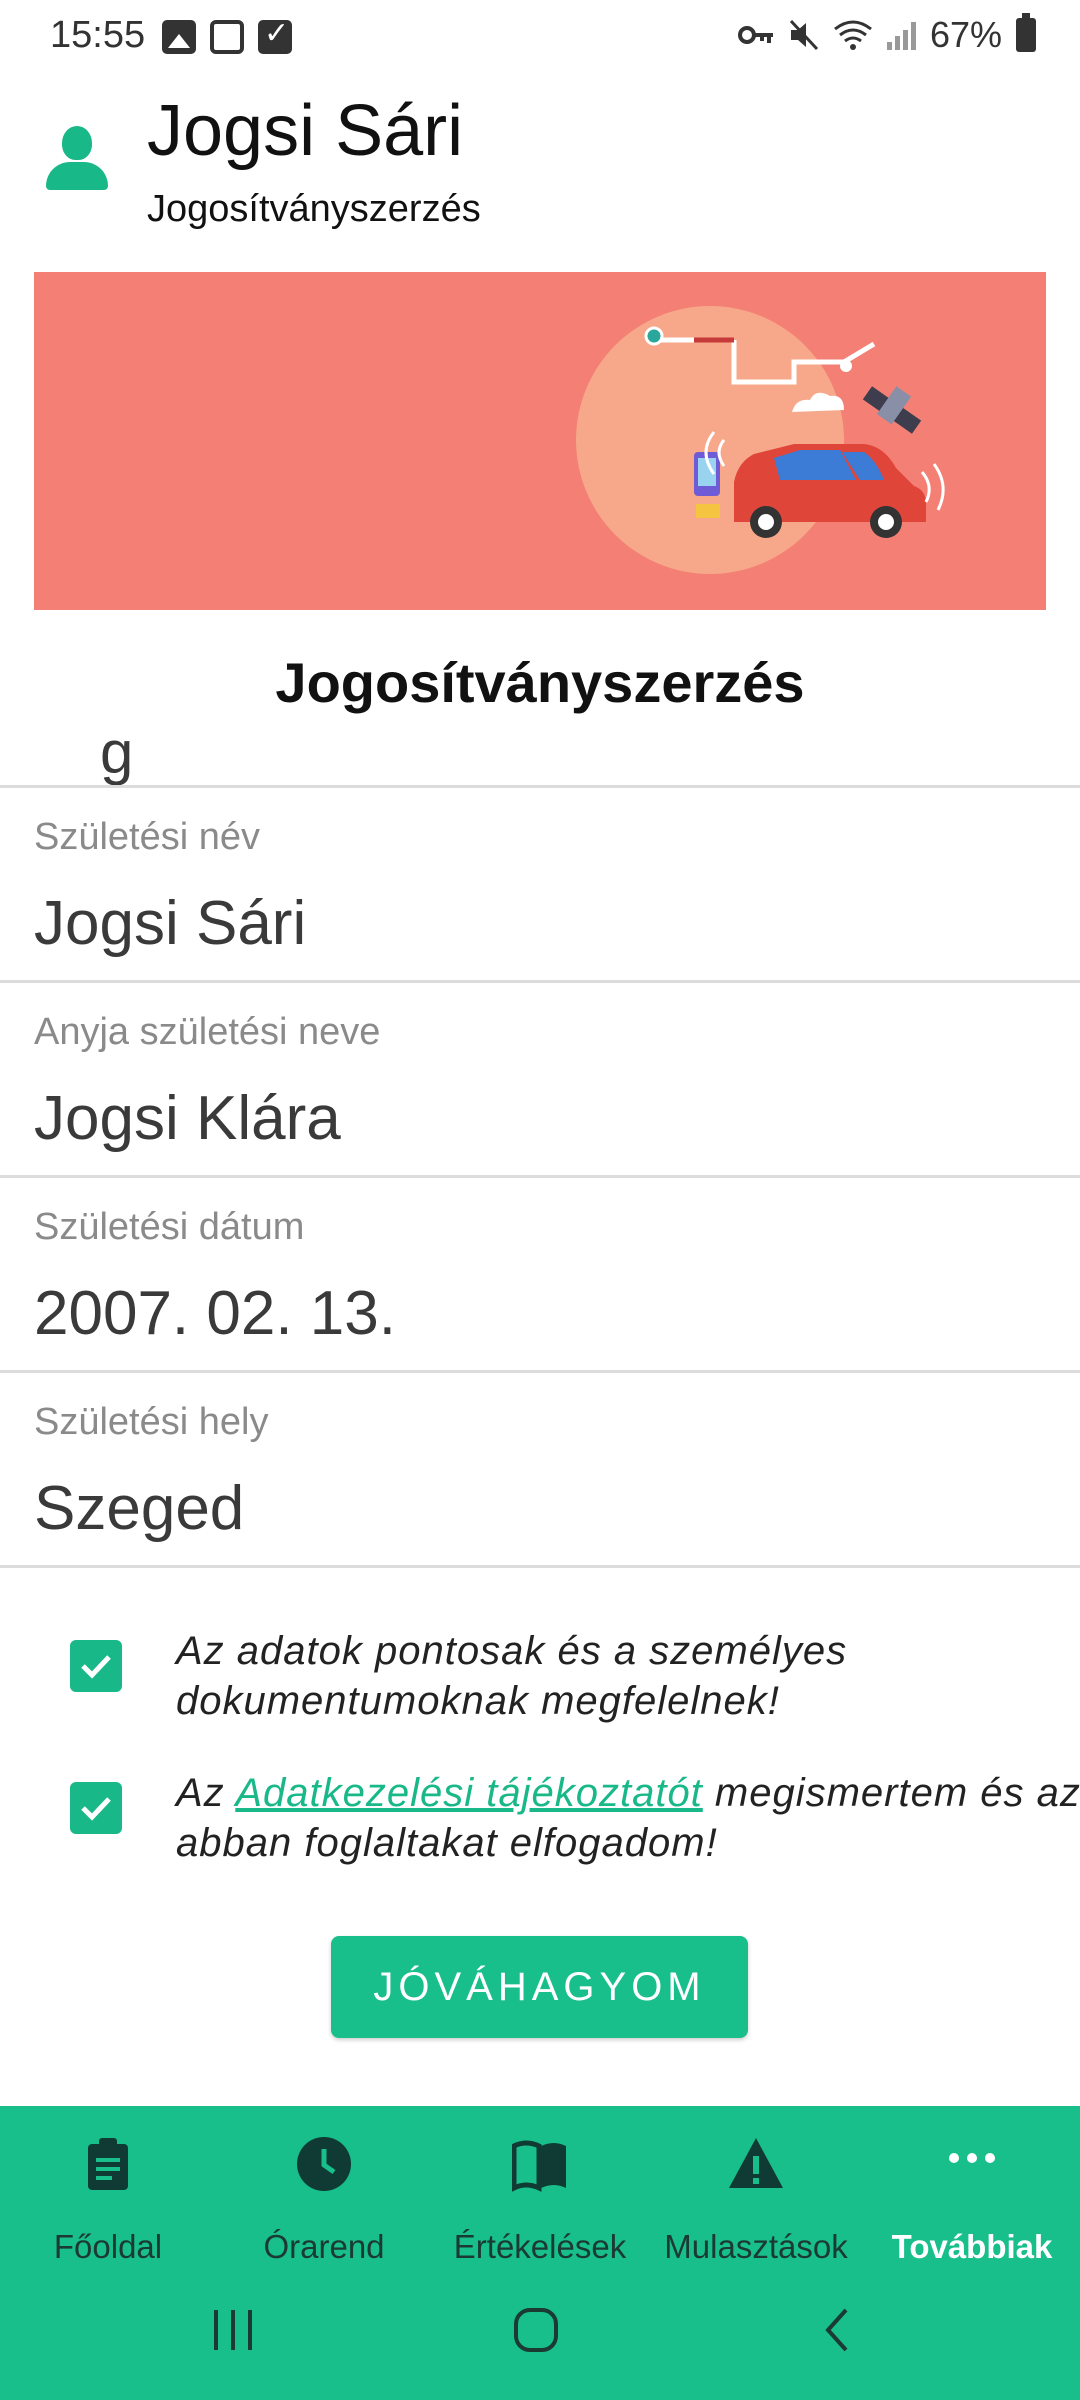 The width and height of the screenshot is (1080, 2400). I want to click on privacy-policy-link: Adatkezelési tájékoztatót, so click(468, 1793).